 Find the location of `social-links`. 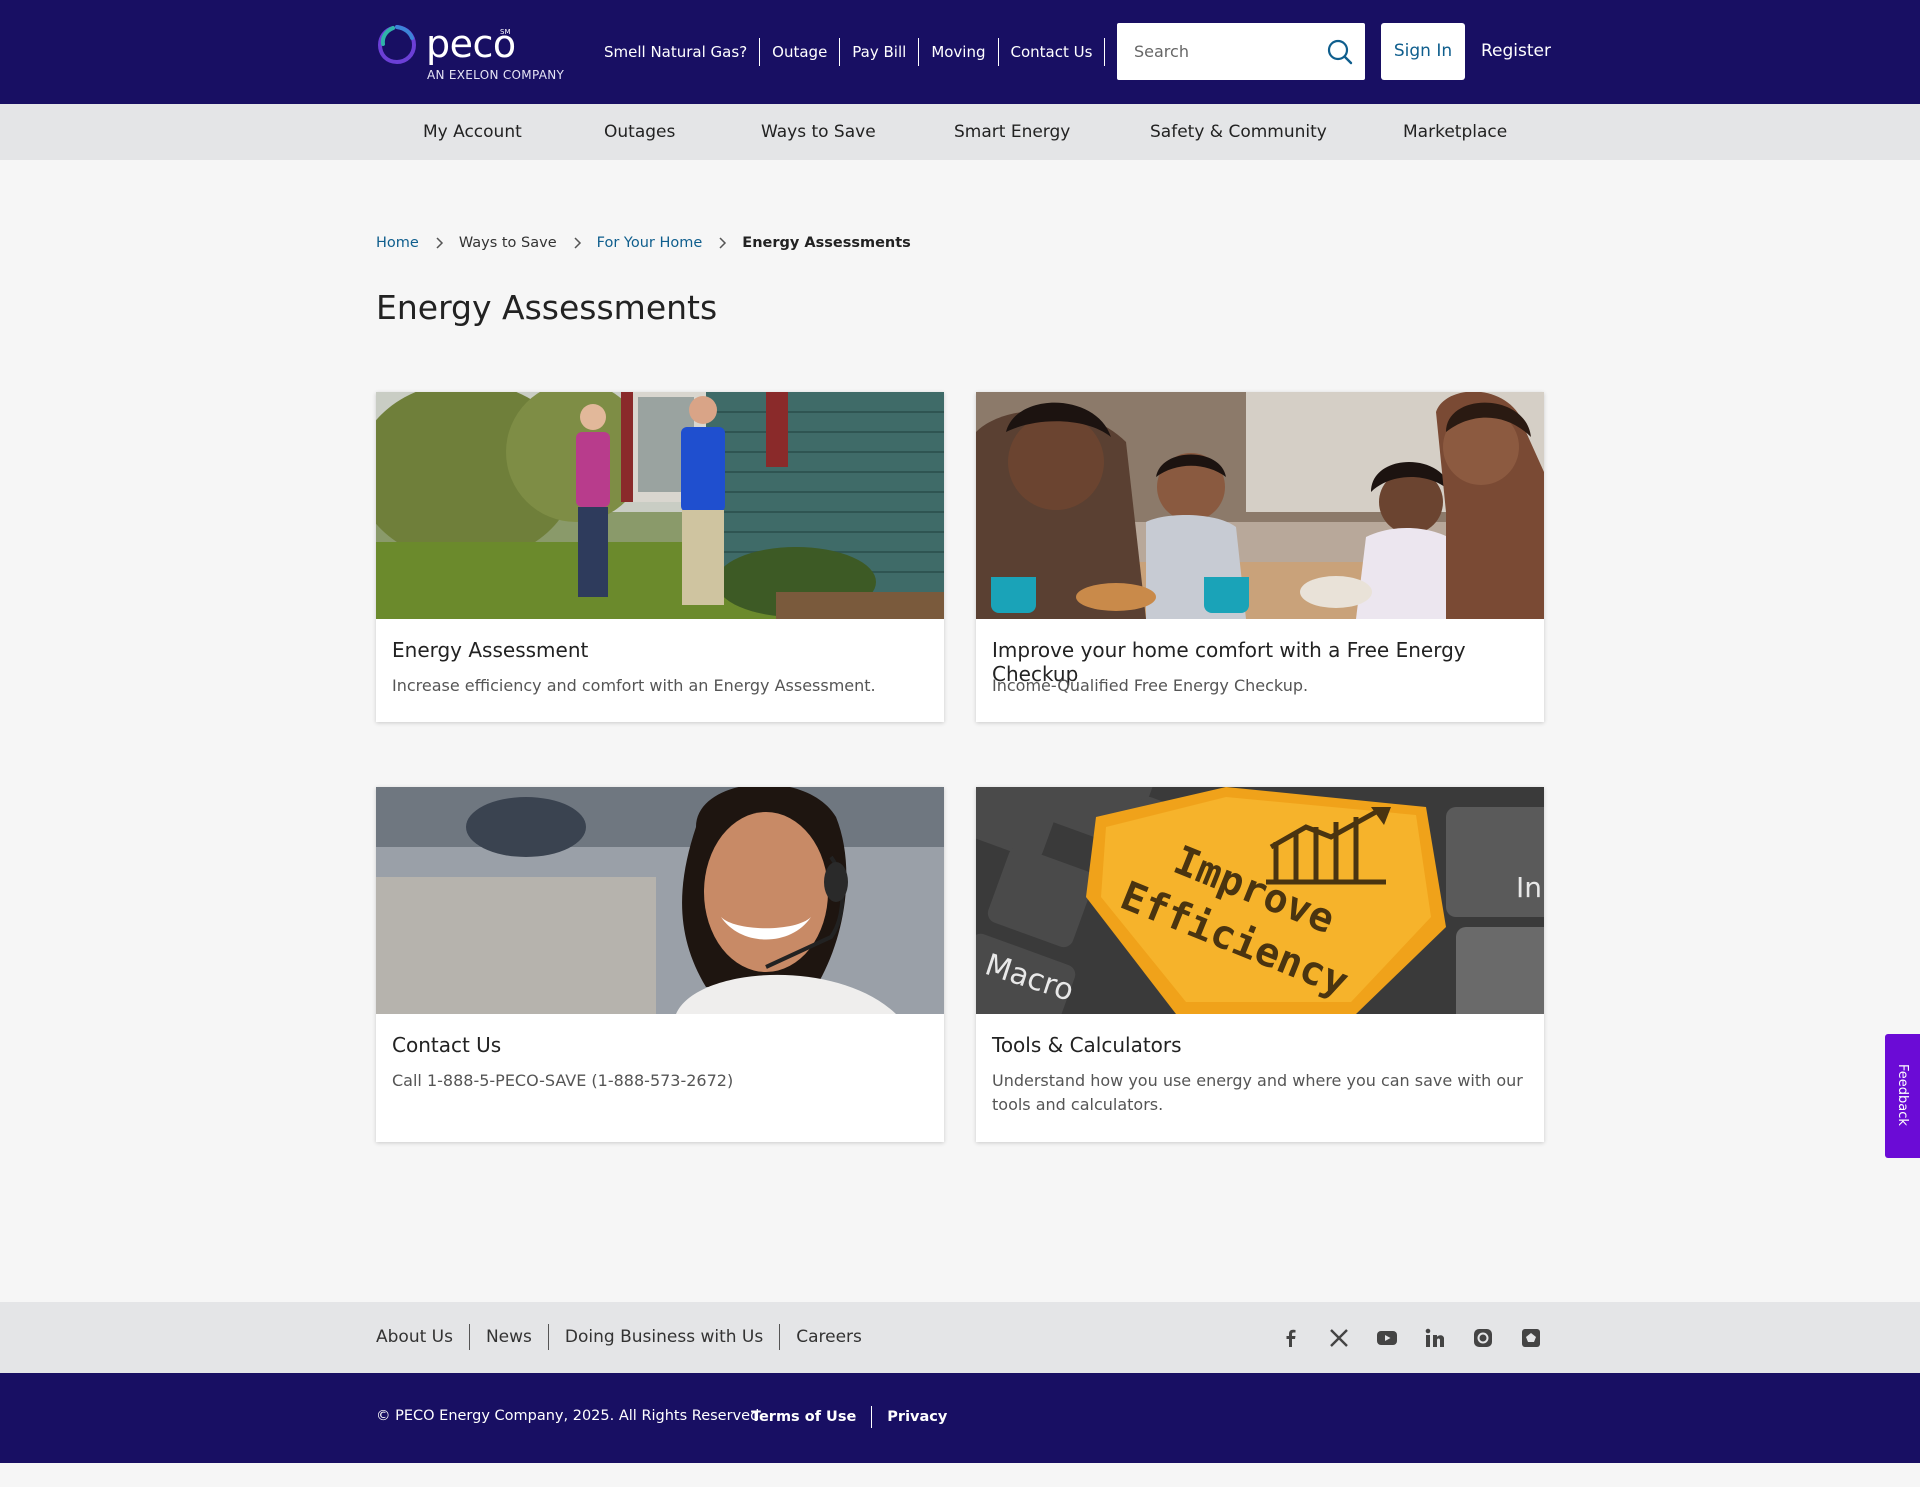

social-links is located at coordinates (1411, 1339).